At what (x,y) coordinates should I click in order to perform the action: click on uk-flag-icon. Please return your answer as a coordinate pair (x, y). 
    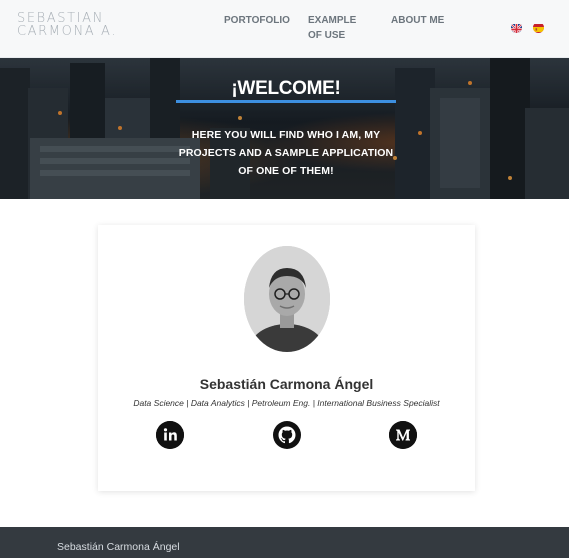
    Looking at the image, I should click on (516, 27).